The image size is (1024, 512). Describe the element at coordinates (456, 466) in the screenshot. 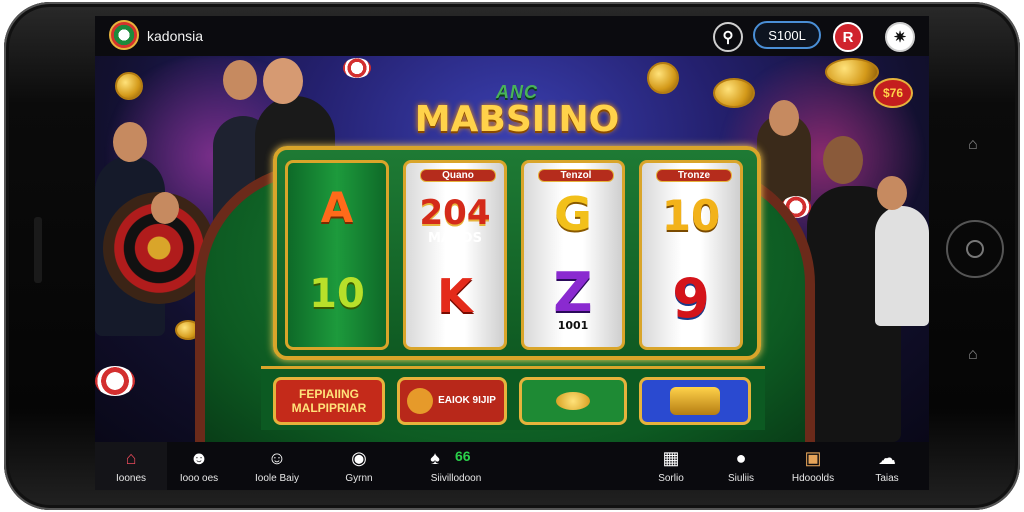

I see `nav-item-cards: ♠ 66 Siivillodoon` at that location.